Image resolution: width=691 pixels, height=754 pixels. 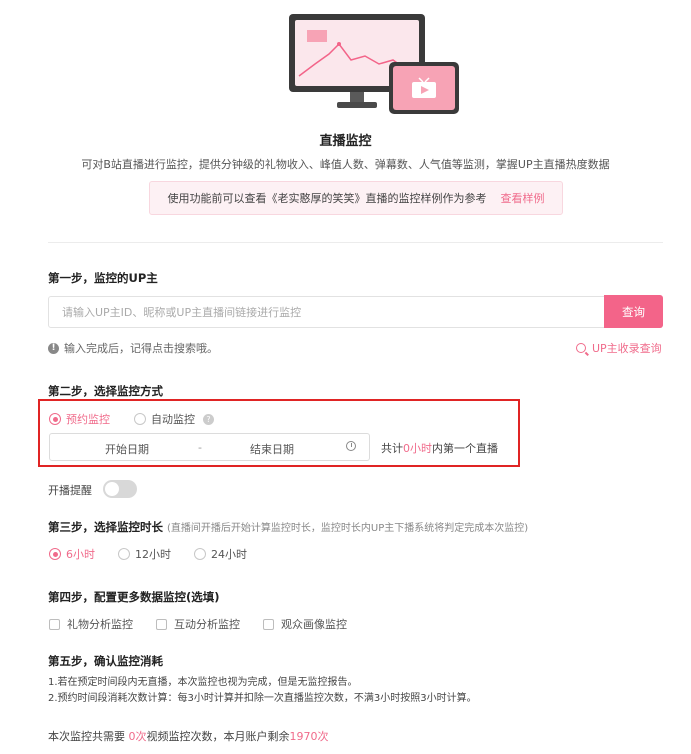 I want to click on clock-icon, so click(x=351, y=446).